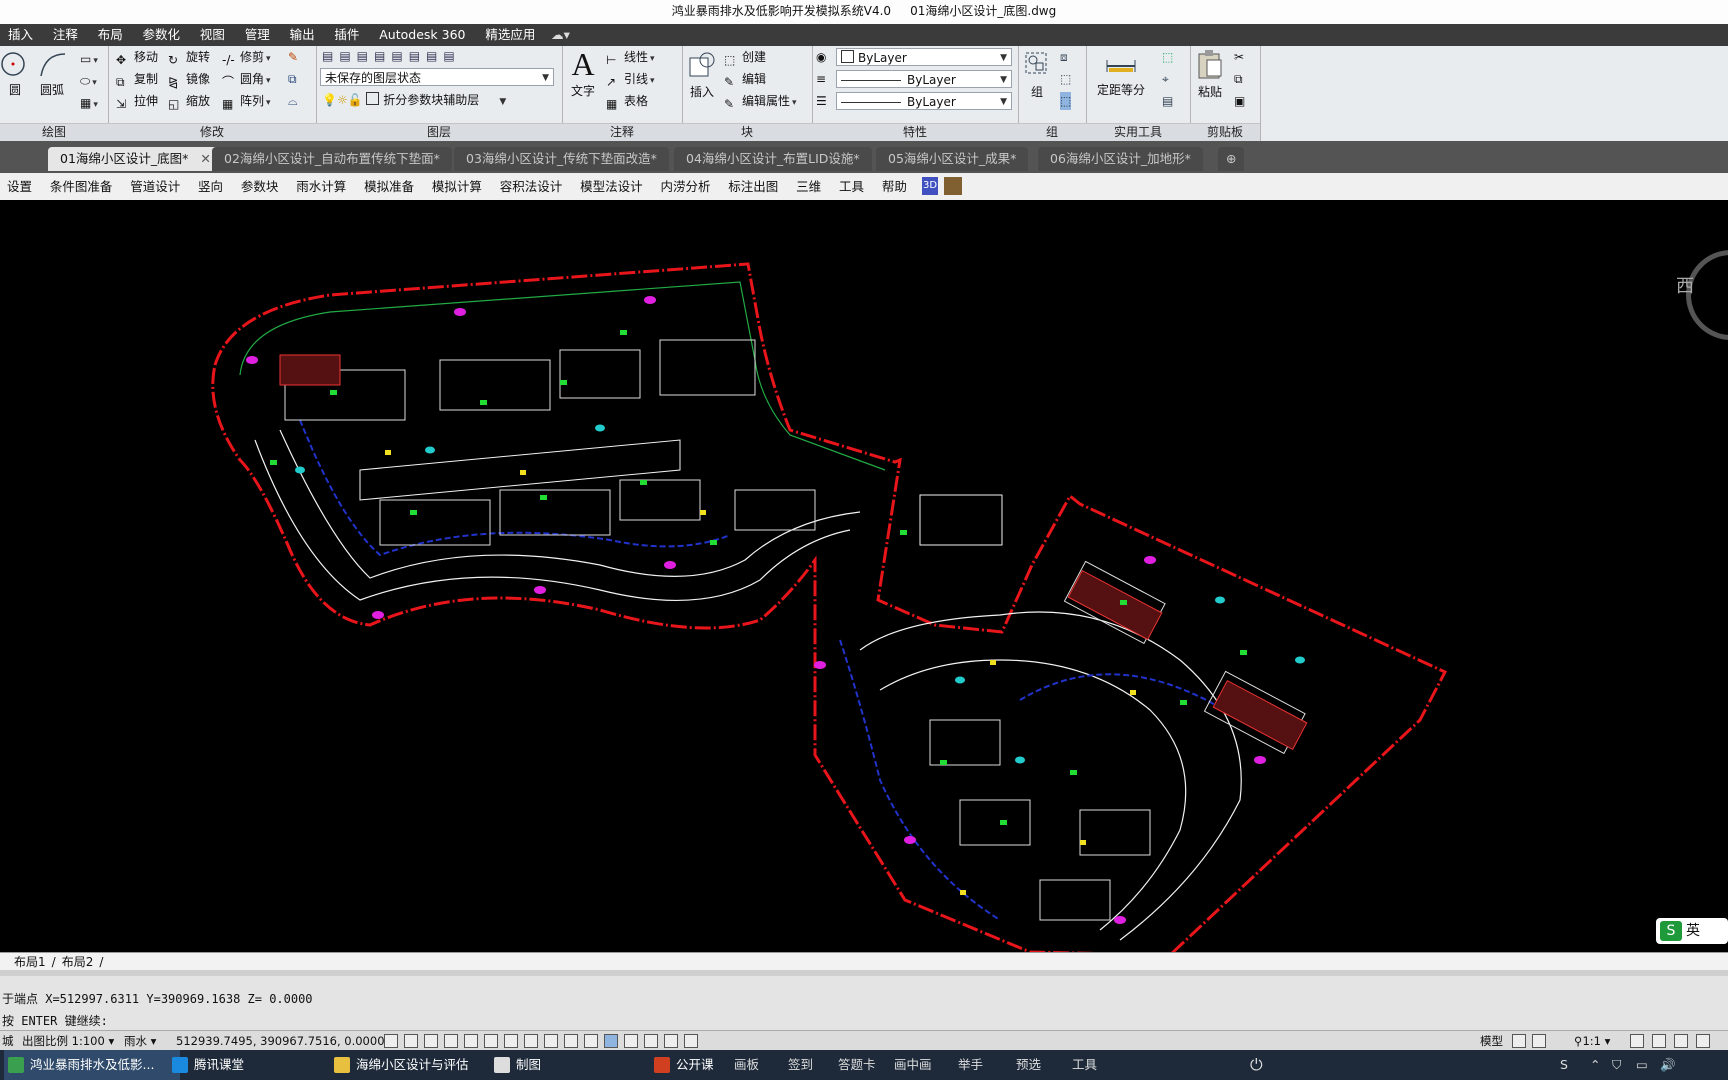 This screenshot has height=1080, width=1728. I want to click on cut-button: ✂, so click(1239, 57).